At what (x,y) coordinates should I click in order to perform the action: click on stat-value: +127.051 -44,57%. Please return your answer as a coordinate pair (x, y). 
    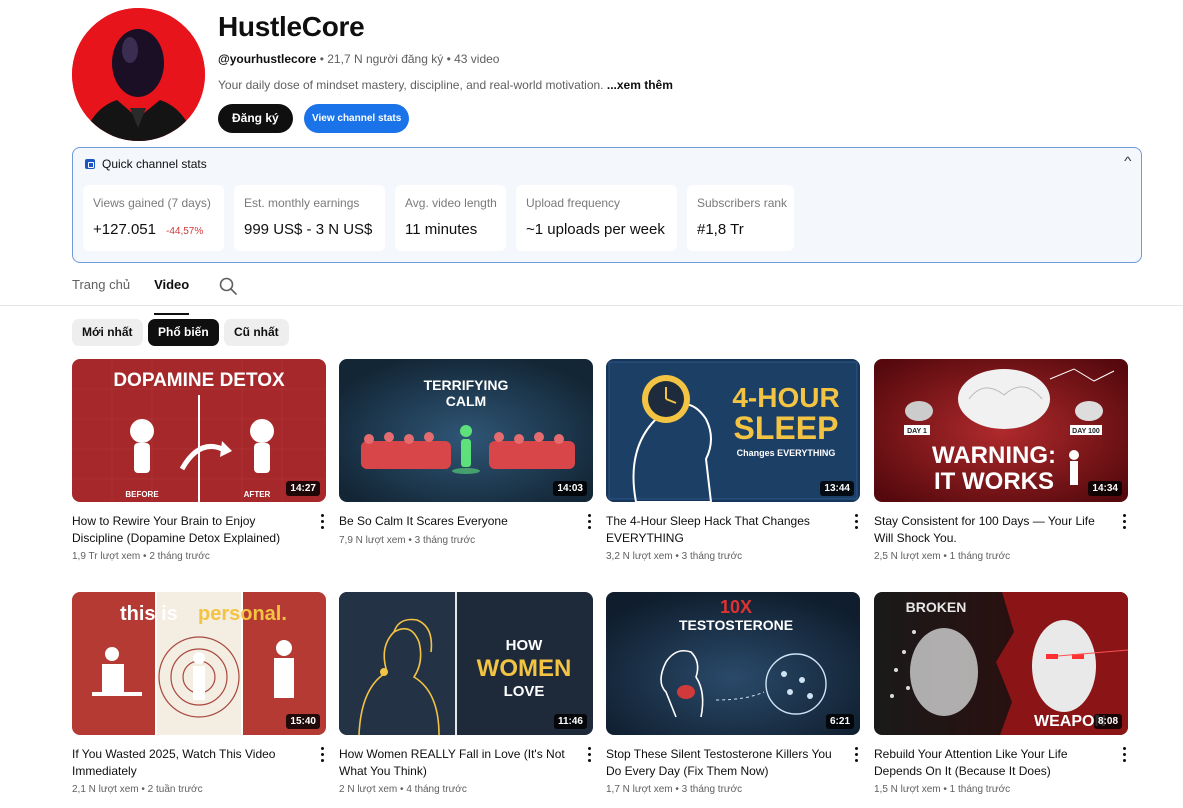
    Looking at the image, I should click on (153, 229).